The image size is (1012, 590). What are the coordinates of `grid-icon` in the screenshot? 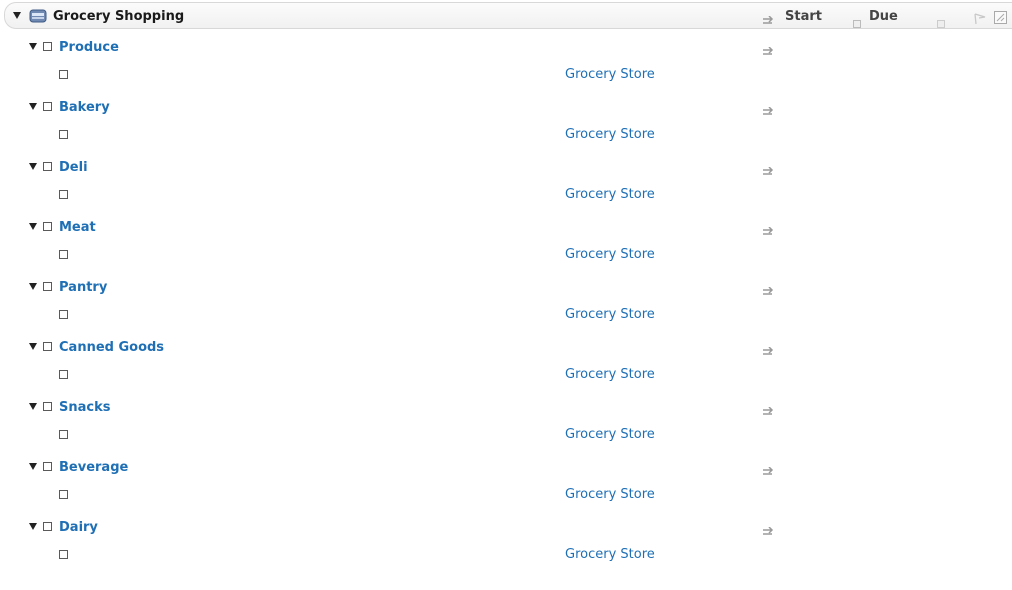 It's located at (941, 20).